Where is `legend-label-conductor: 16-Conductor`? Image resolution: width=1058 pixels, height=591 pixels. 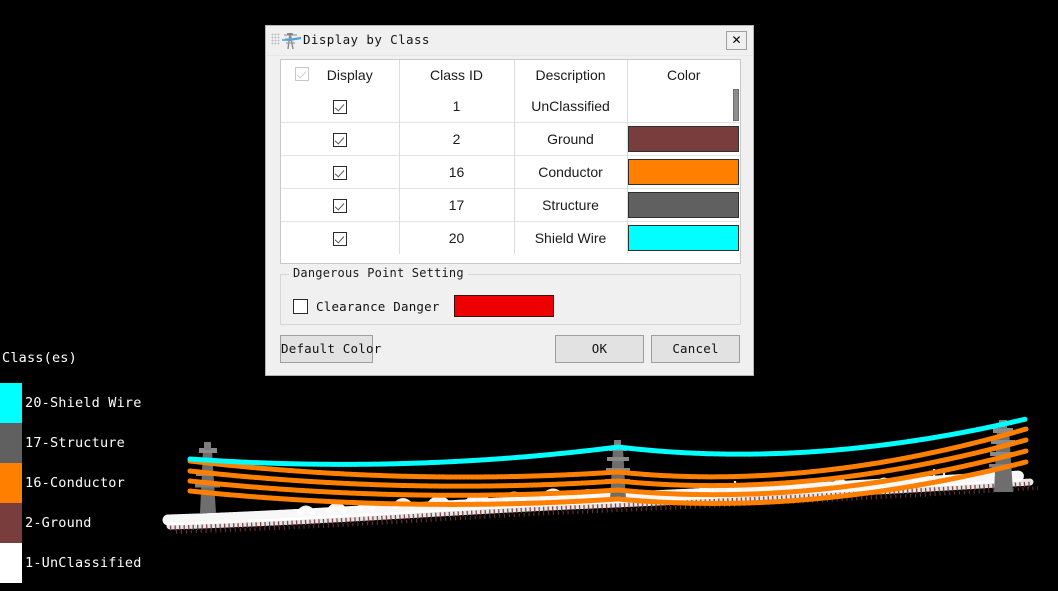
legend-label-conductor: 16-Conductor is located at coordinates (75, 483).